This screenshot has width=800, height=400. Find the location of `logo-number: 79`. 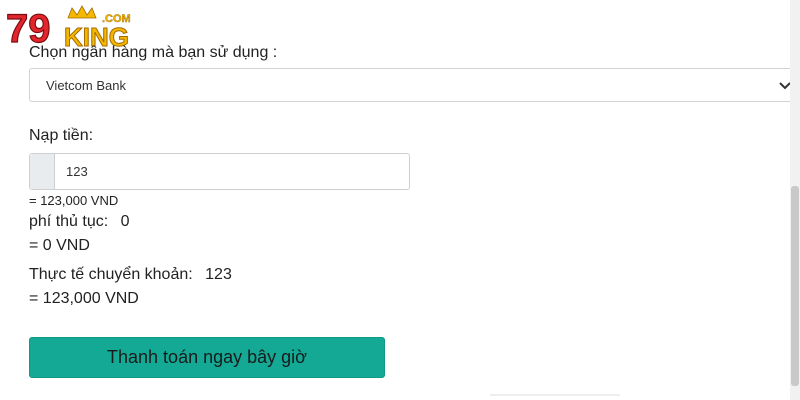

logo-number: 79 is located at coordinates (28, 27).